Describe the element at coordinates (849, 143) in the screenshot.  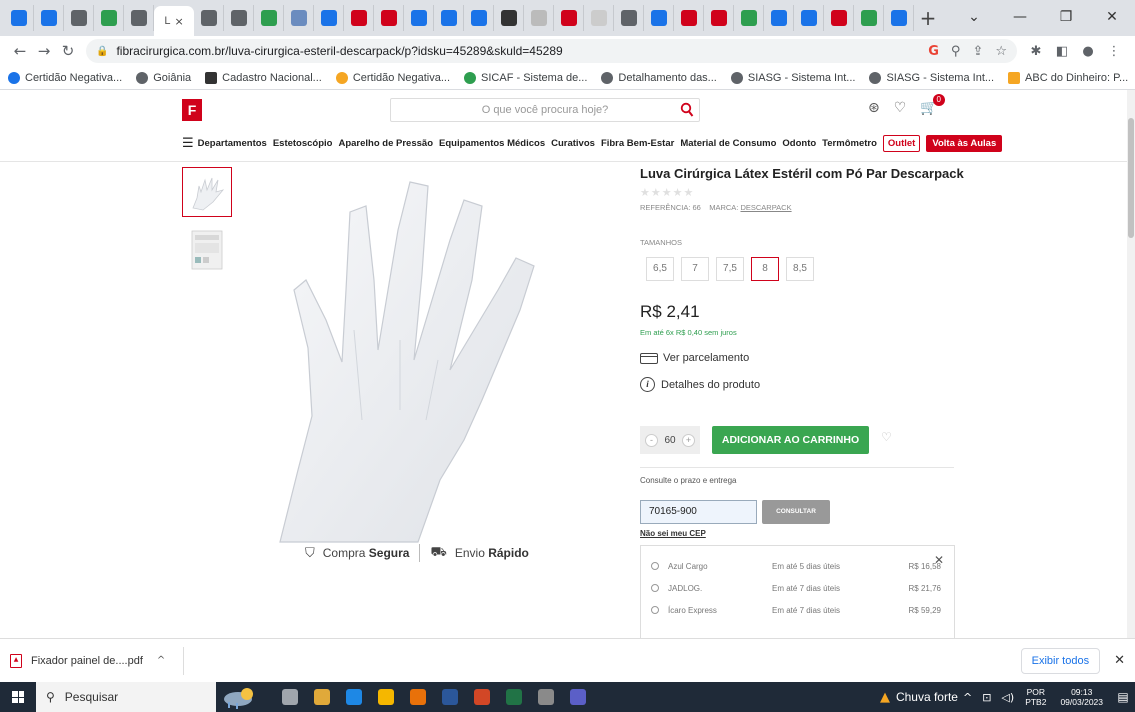
I see `nav-item: Termômetro` at that location.